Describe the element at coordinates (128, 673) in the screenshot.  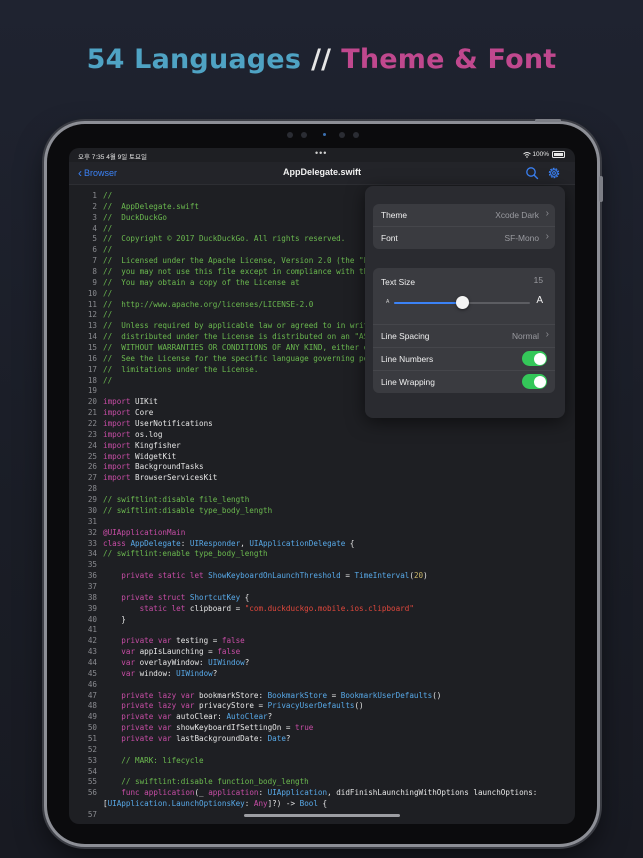
I see `code-token: var` at that location.